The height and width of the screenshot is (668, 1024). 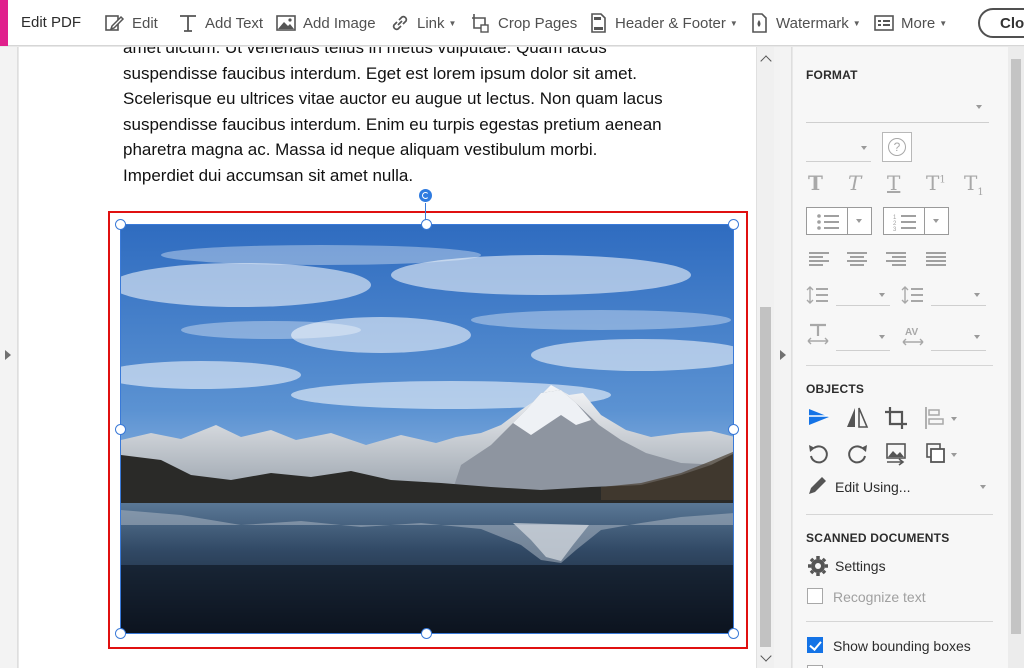 I want to click on recognize-text-label: Recognize text, so click(x=879, y=597).